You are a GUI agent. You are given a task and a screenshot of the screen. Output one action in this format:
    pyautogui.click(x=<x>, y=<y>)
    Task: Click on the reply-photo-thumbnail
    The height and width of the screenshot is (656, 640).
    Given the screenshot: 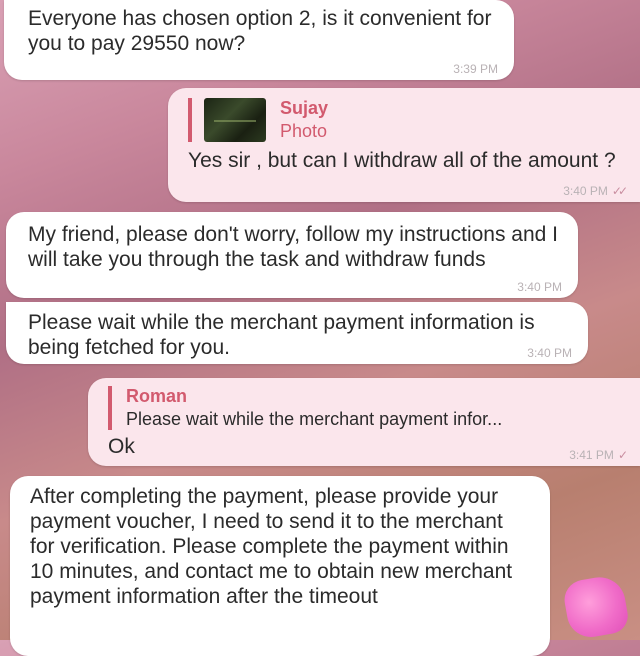 What is the action you would take?
    pyautogui.click(x=235, y=120)
    